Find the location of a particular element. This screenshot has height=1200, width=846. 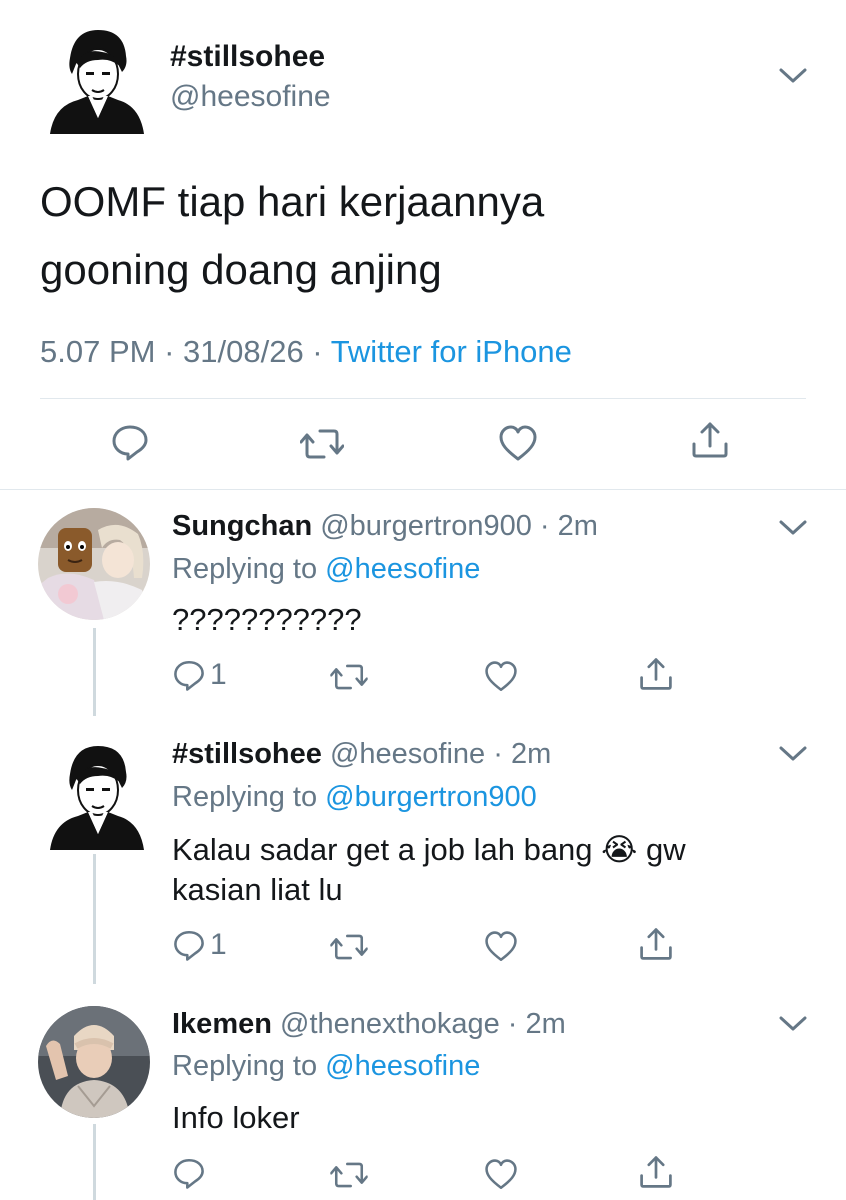

tweet-source: Twitter for iPhone is located at coordinates (451, 351).